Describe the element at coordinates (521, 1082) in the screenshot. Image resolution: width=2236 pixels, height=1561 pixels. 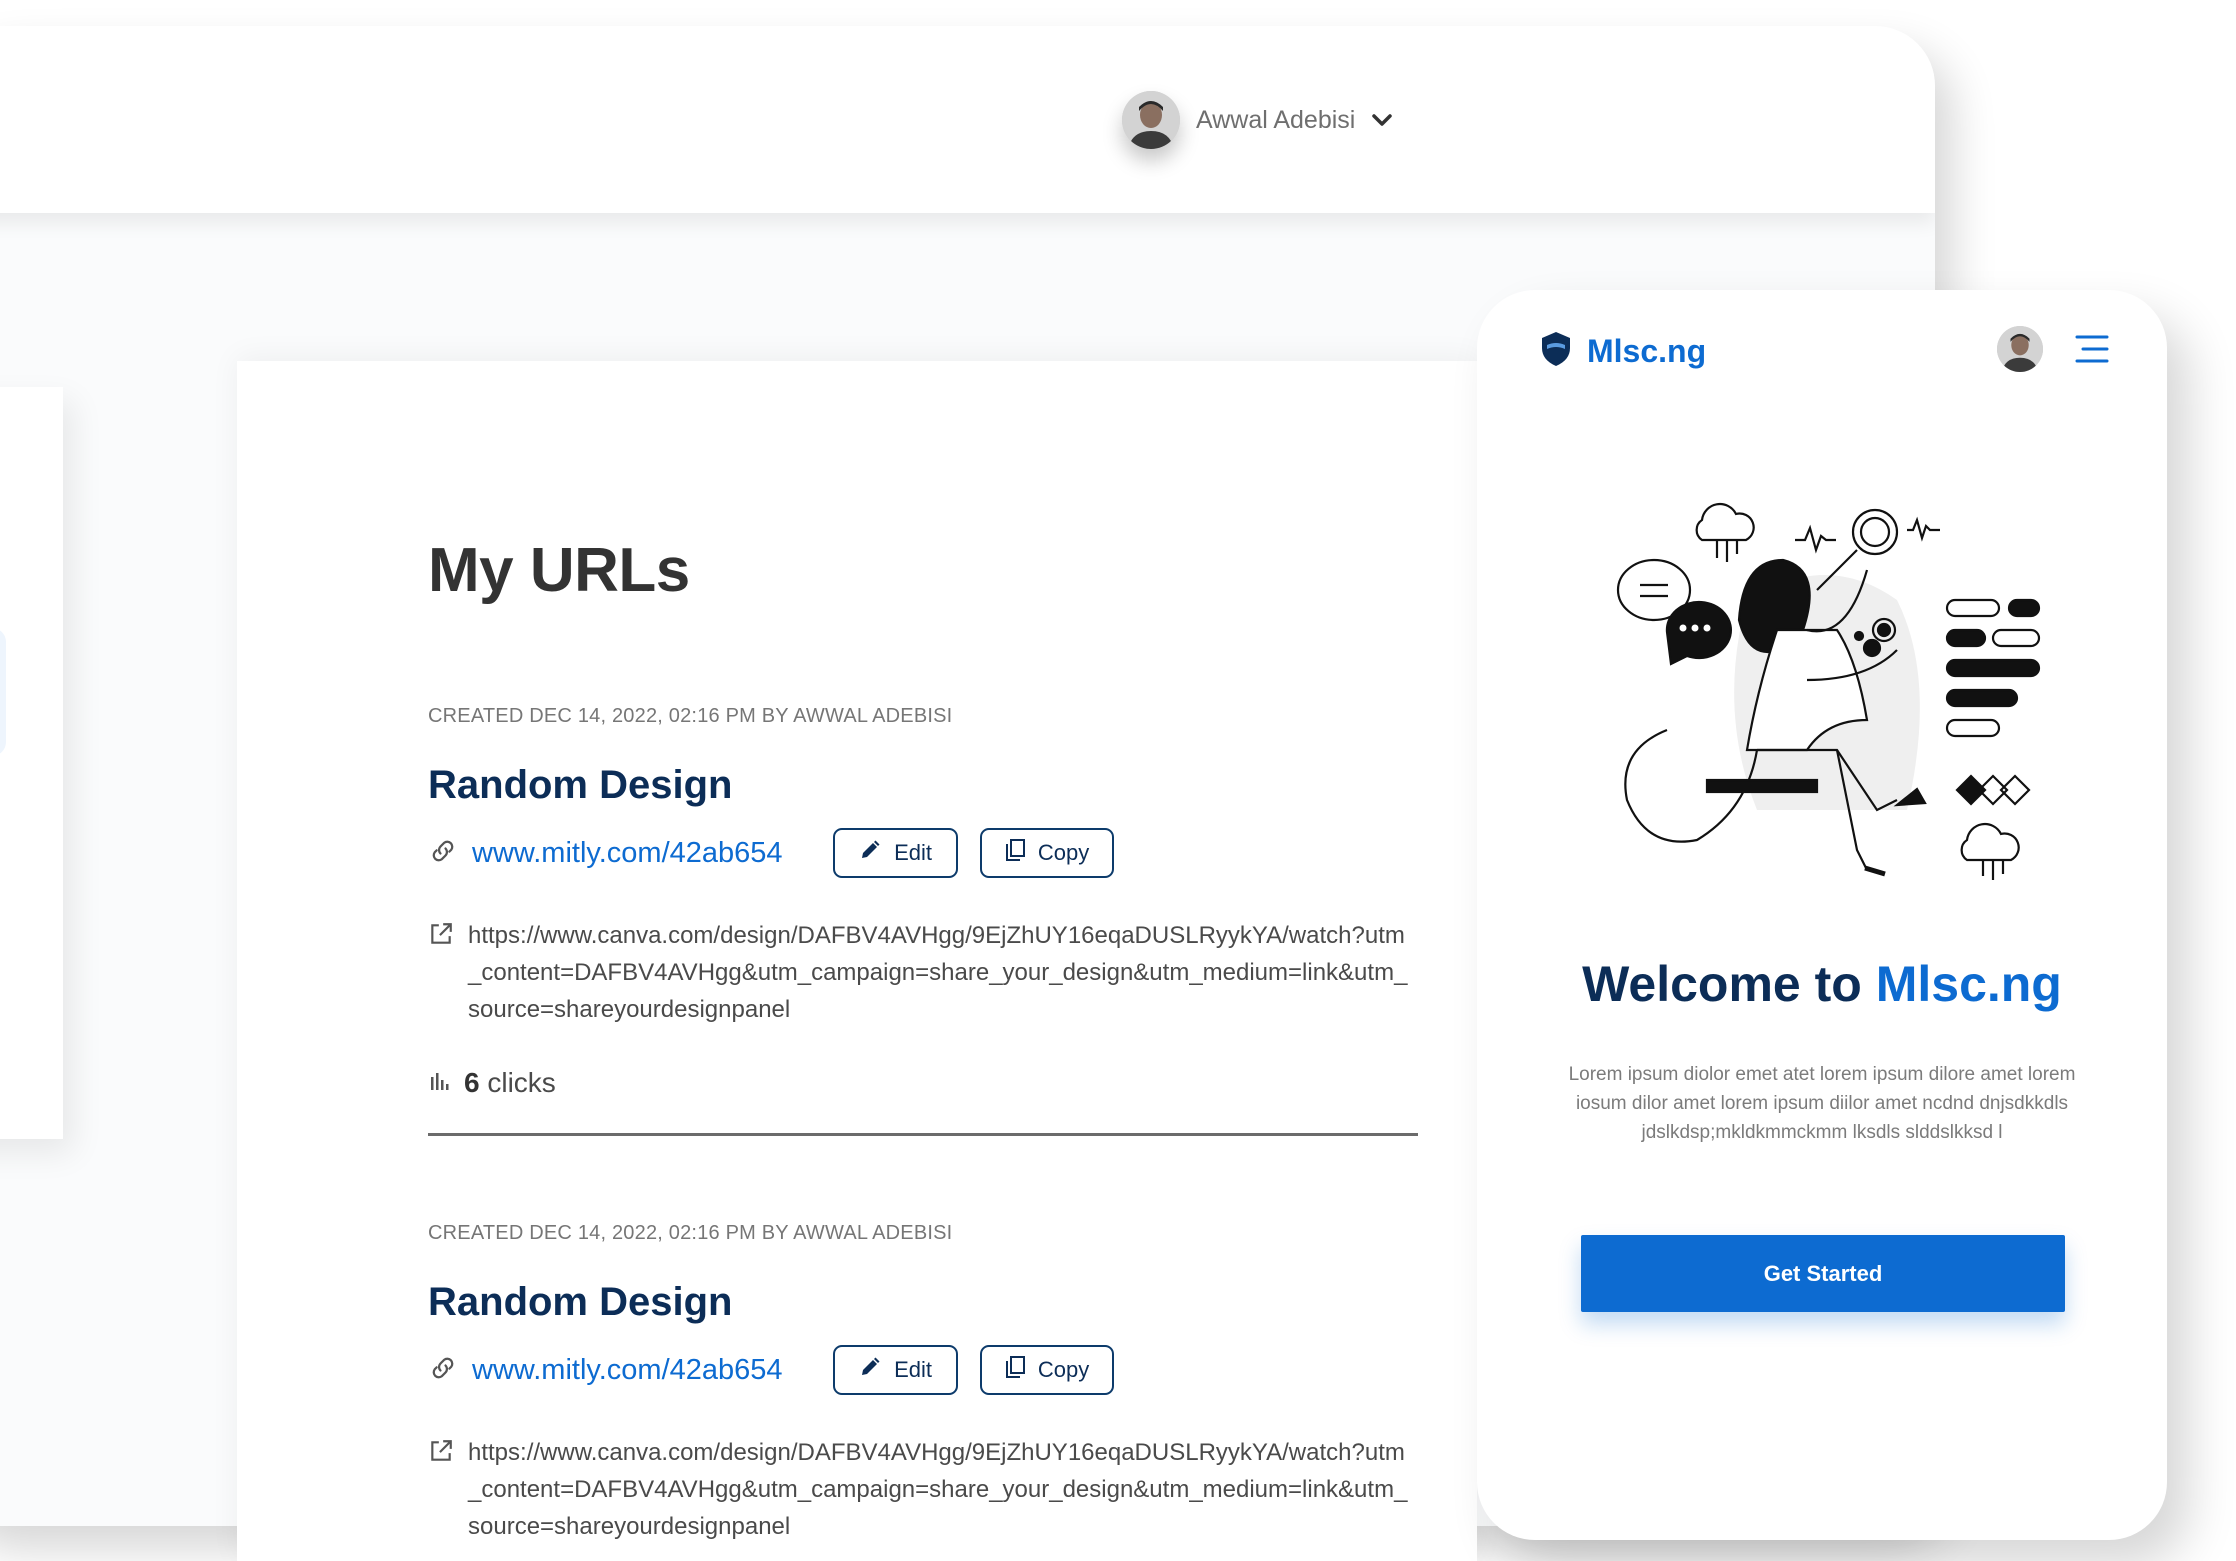
I see `clicks-label: clicks` at that location.